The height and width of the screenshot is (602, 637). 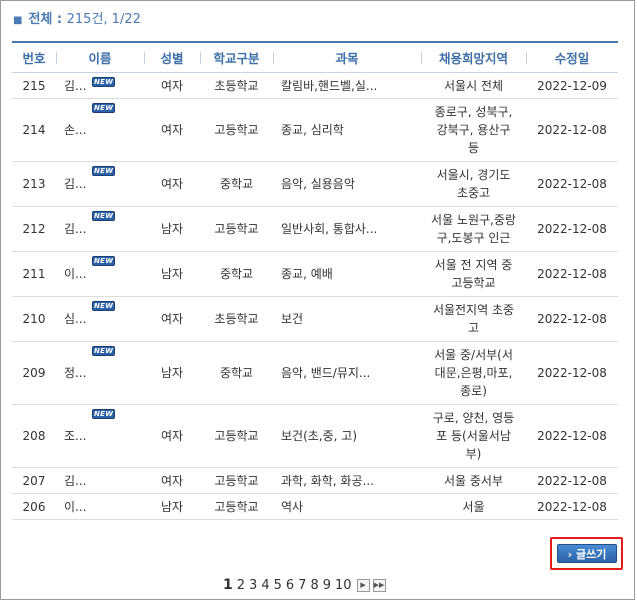 I want to click on page-link: 7, so click(x=302, y=585).